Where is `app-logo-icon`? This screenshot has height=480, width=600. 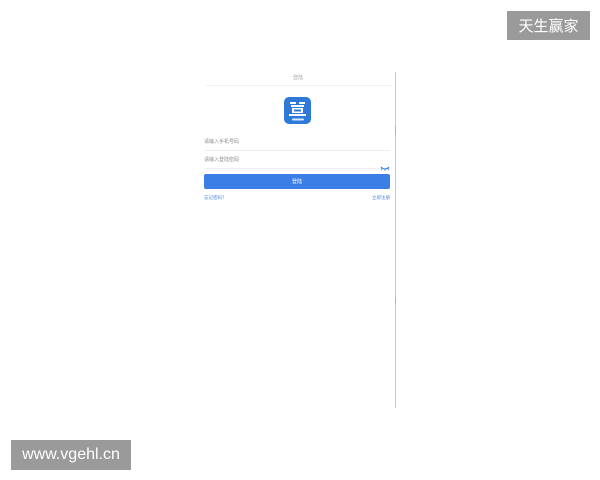 app-logo-icon is located at coordinates (297, 110).